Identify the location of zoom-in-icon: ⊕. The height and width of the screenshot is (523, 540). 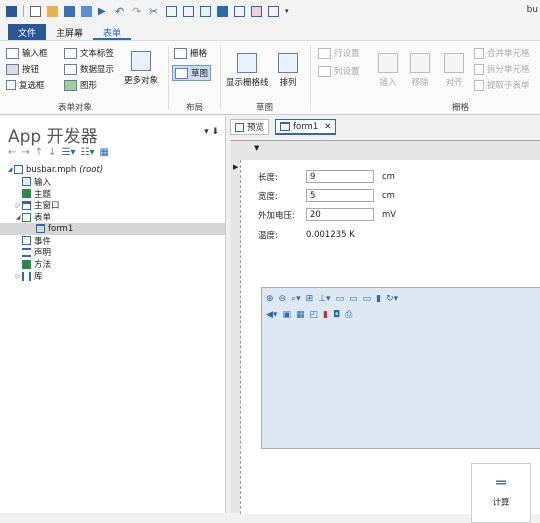
(270, 299).